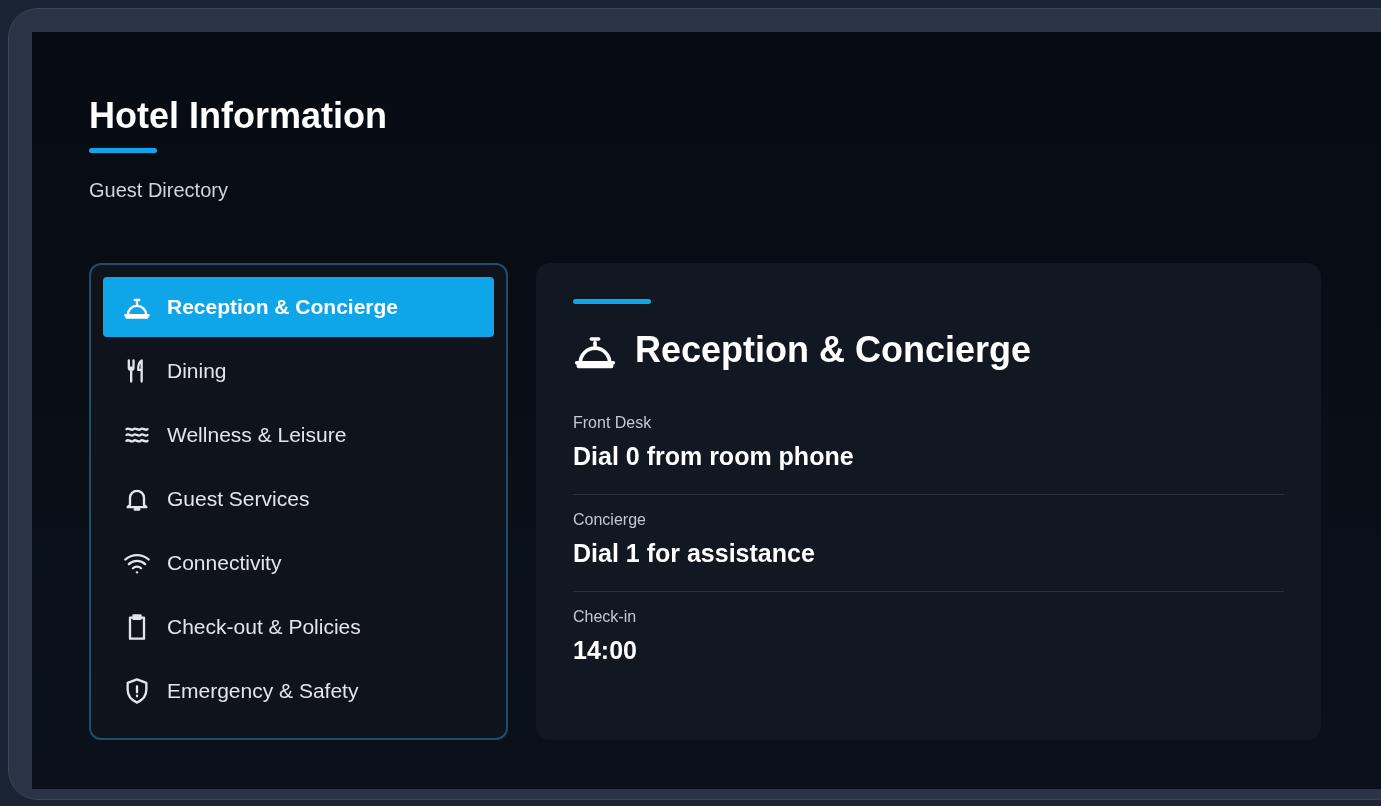 Image resolution: width=1381 pixels, height=806 pixels. I want to click on info-label: Front Desk, so click(613, 423).